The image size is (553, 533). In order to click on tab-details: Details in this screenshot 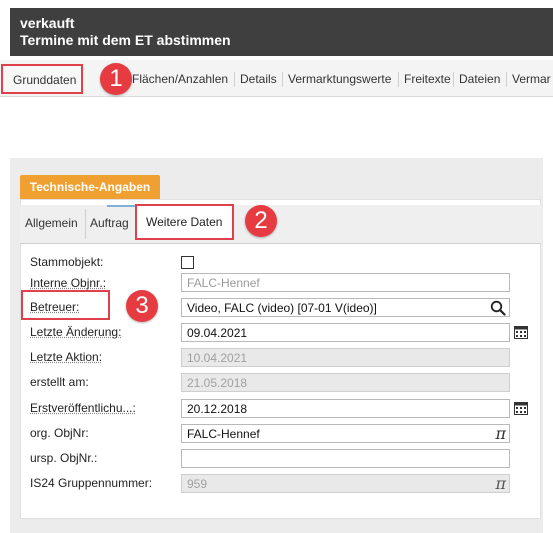, I will do `click(258, 79)`.